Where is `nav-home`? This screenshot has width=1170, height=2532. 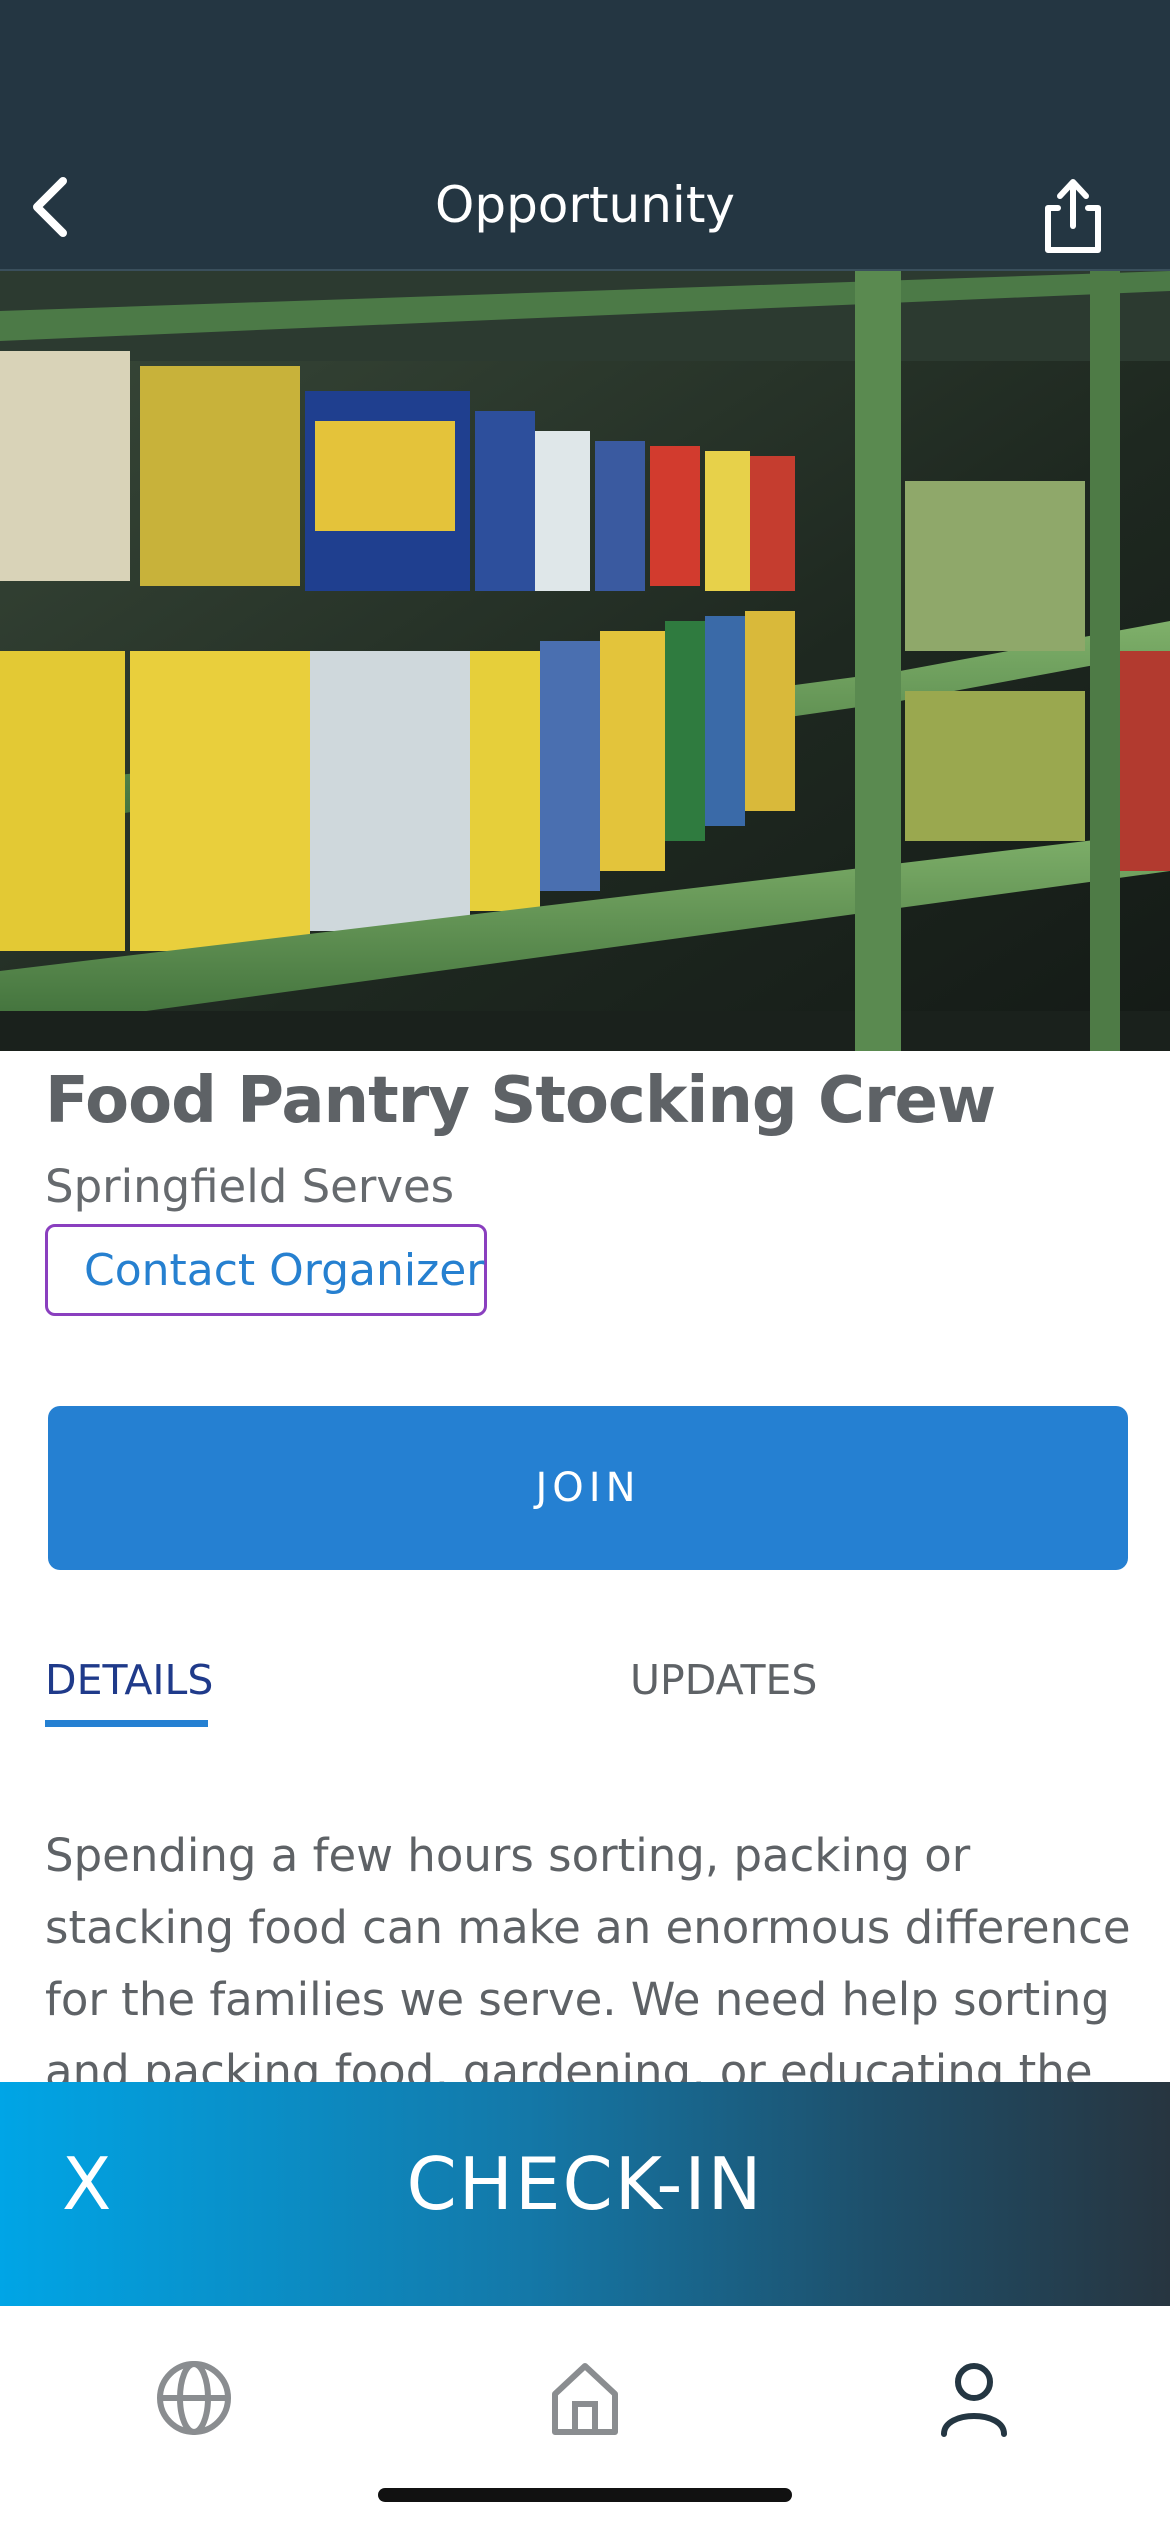
nav-home is located at coordinates (585, 2398).